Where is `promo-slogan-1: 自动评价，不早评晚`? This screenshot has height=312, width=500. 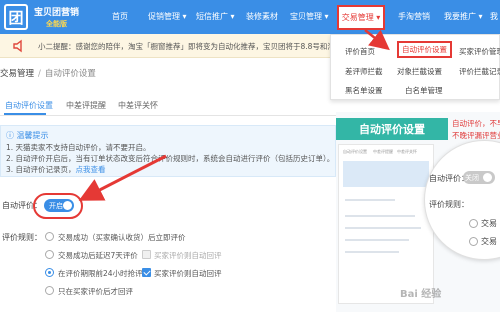
promo-slogan-1: 自动评价，不早评晚 is located at coordinates (476, 123).